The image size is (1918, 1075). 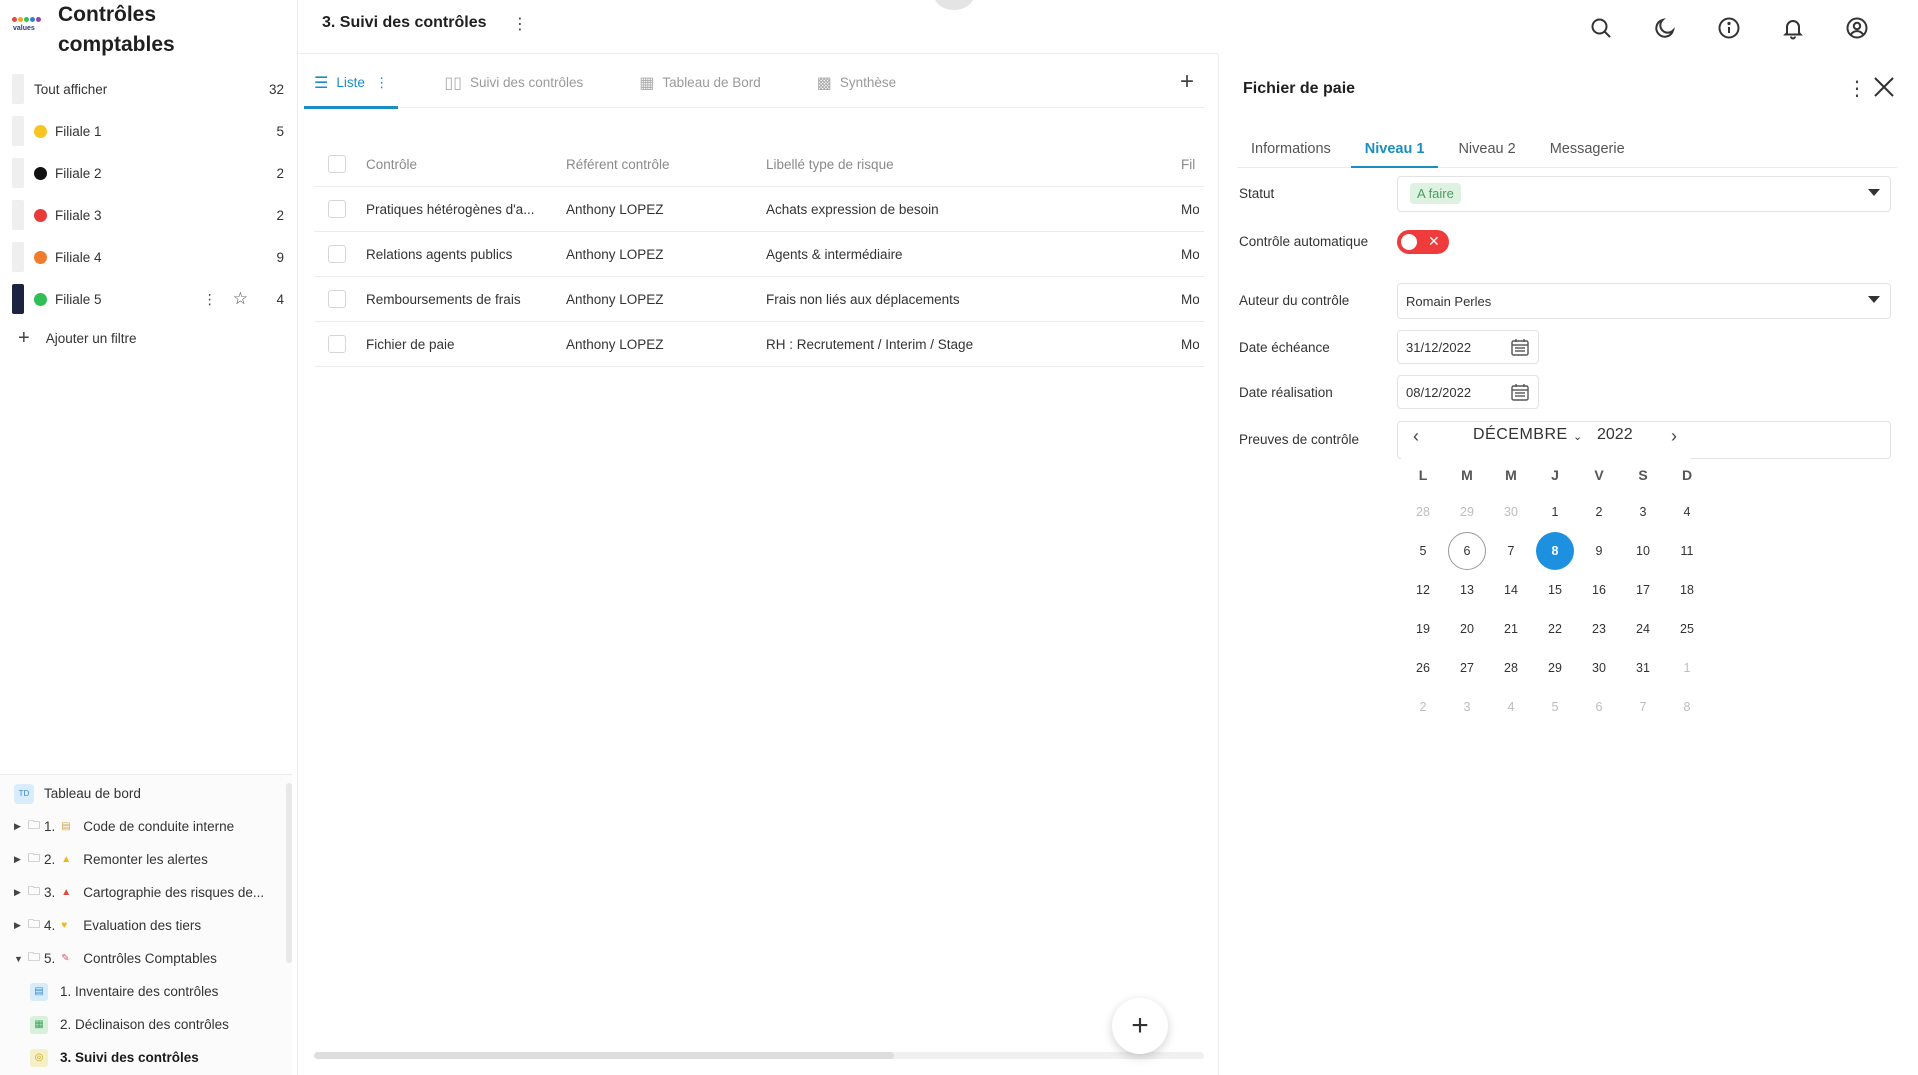 I want to click on notification-bell-icon, so click(x=1793, y=28).